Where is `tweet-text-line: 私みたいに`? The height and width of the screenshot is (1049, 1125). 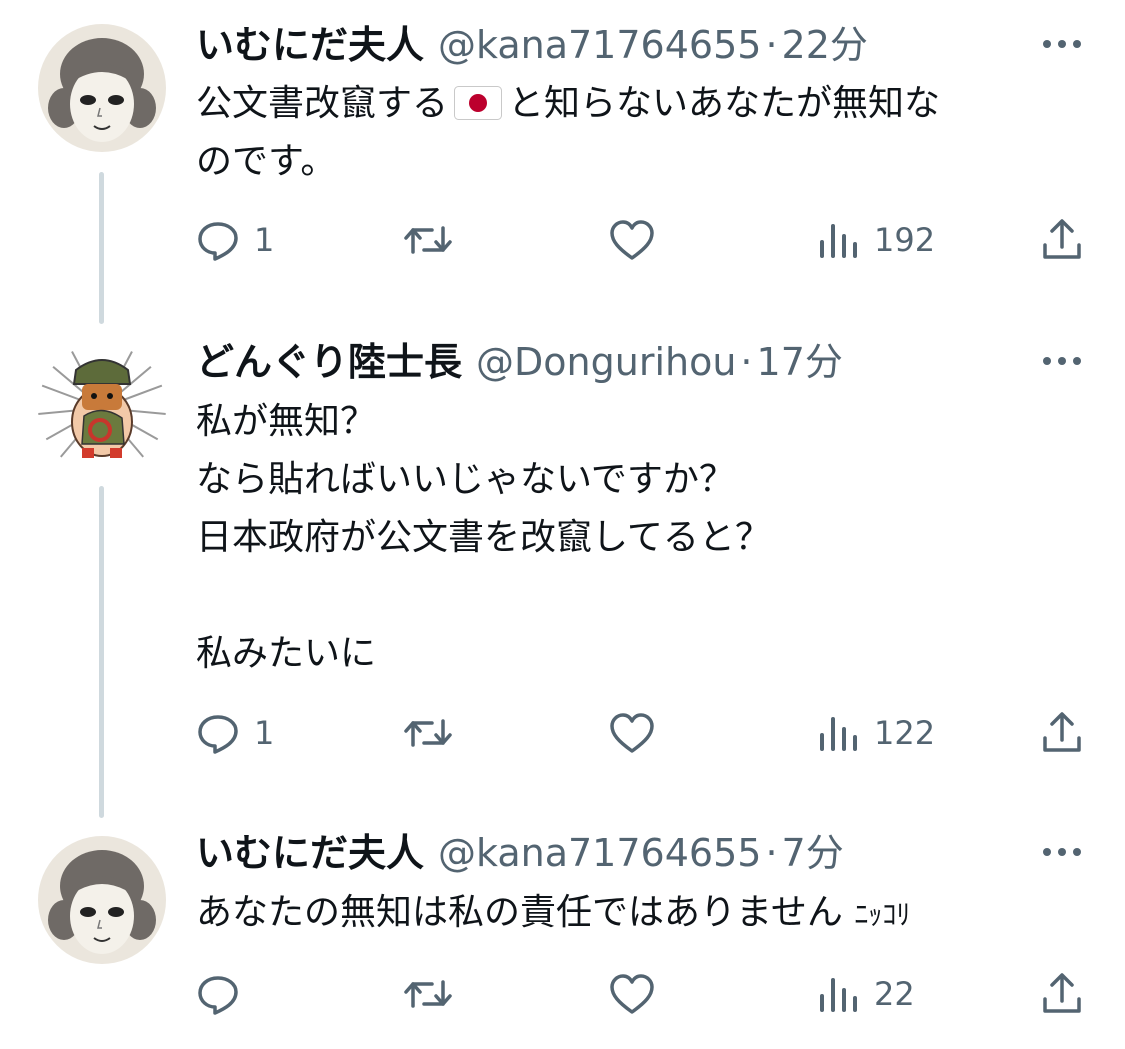
tweet-text-line: 私みたいに is located at coordinates (286, 653).